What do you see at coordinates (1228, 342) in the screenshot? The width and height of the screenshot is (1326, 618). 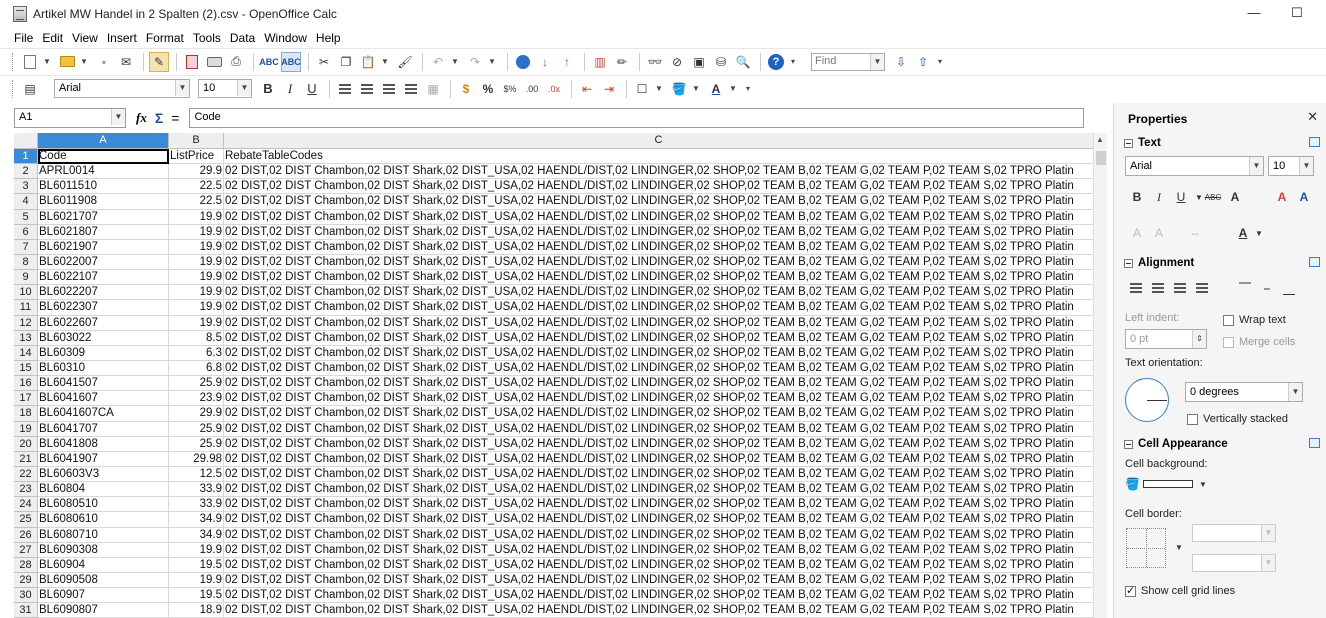 I see `merge-cells-checkbox` at bounding box center [1228, 342].